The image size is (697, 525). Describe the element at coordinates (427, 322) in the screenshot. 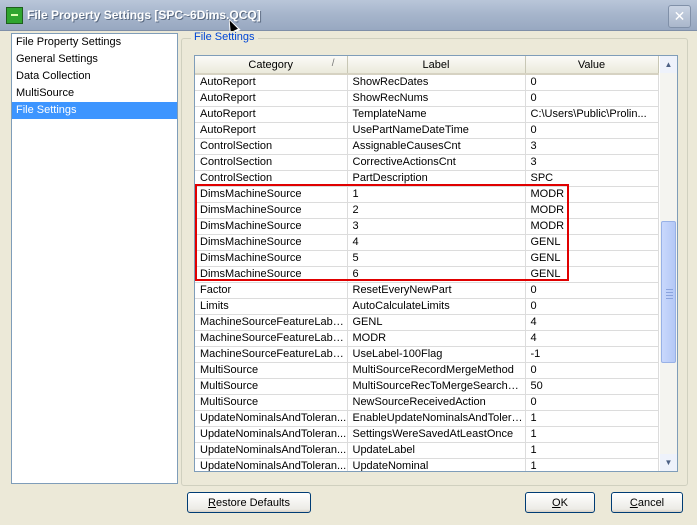

I see `table-row: MachineSourceFeatureLabe... GENL 4` at that location.